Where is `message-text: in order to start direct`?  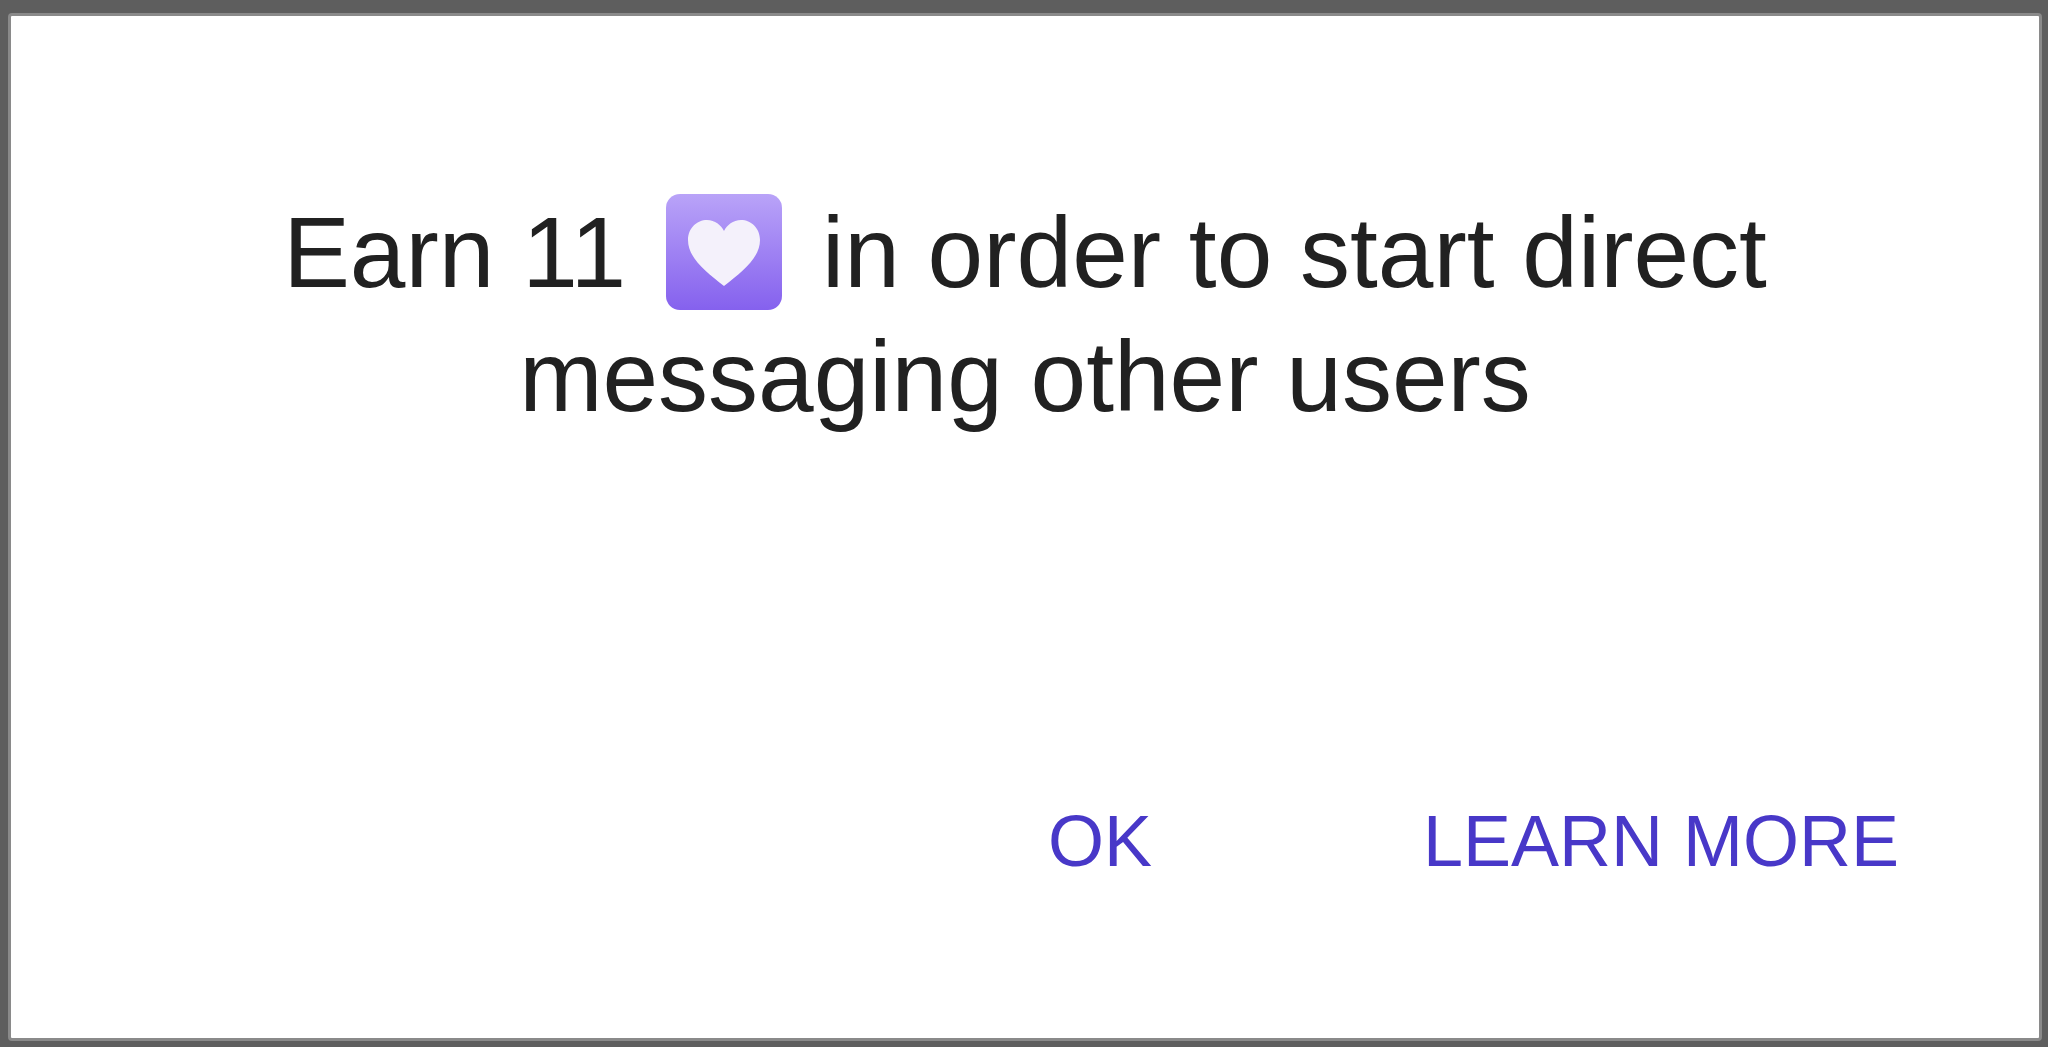
message-text: in order to start direct is located at coordinates (1294, 252).